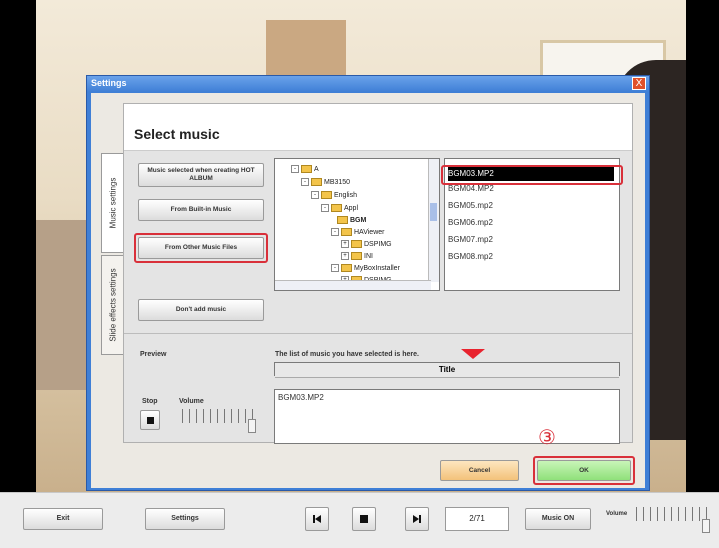 This screenshot has width=719, height=548. What do you see at coordinates (584, 470) in the screenshot?
I see `highlight-ok` at bounding box center [584, 470].